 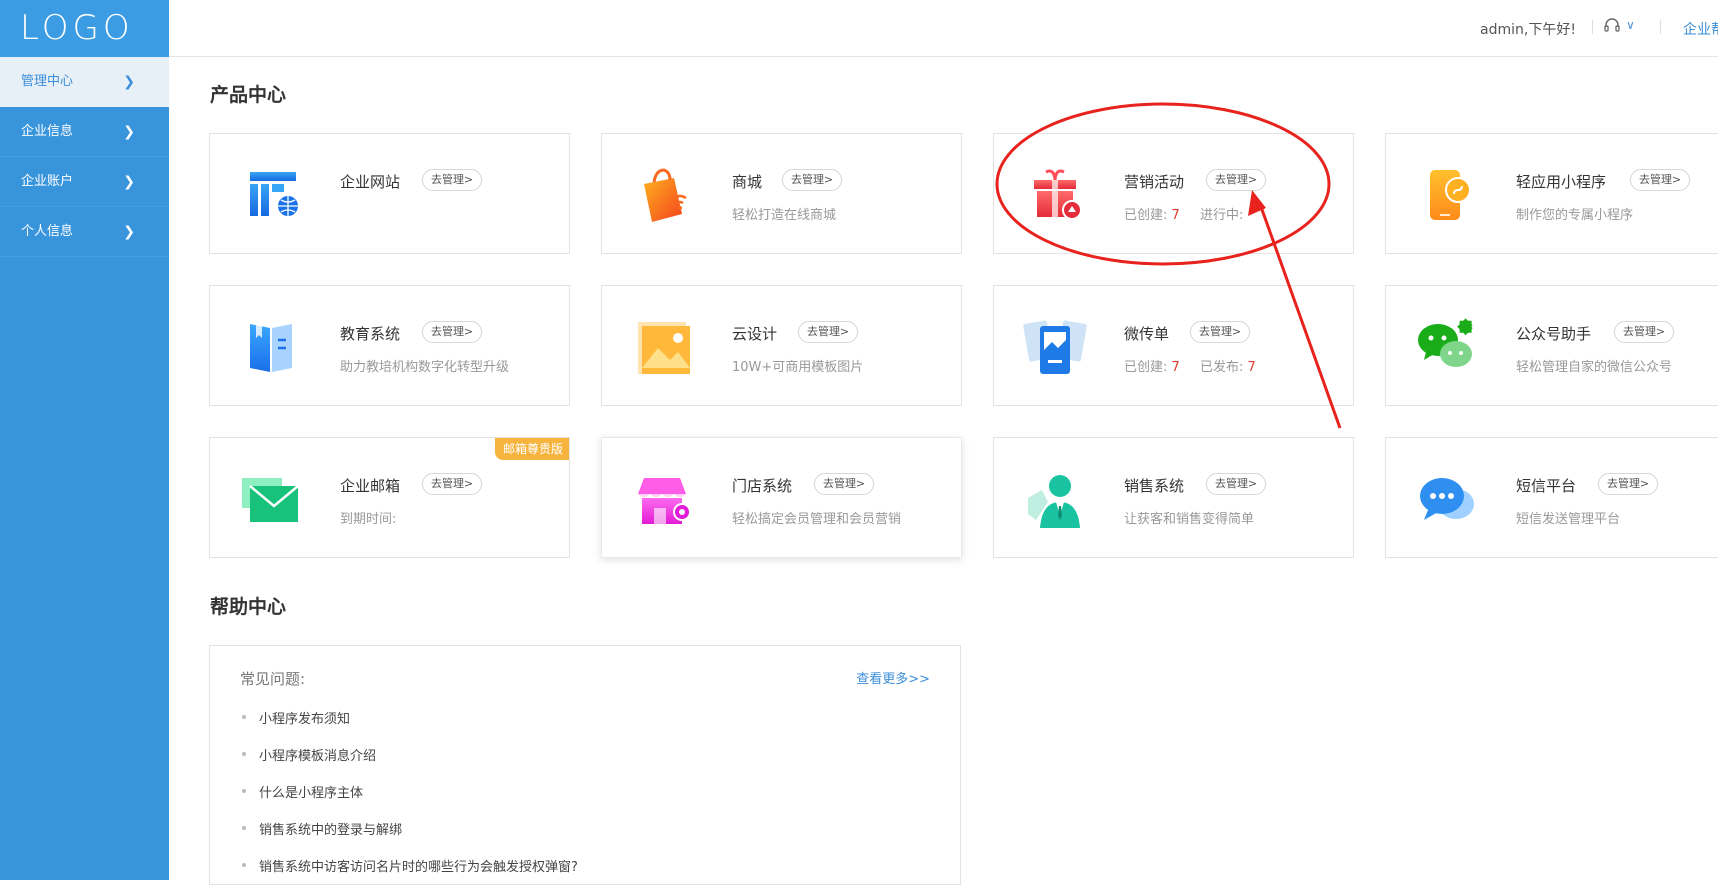 I want to click on section-title-products: 产品中心, so click(x=248, y=95).